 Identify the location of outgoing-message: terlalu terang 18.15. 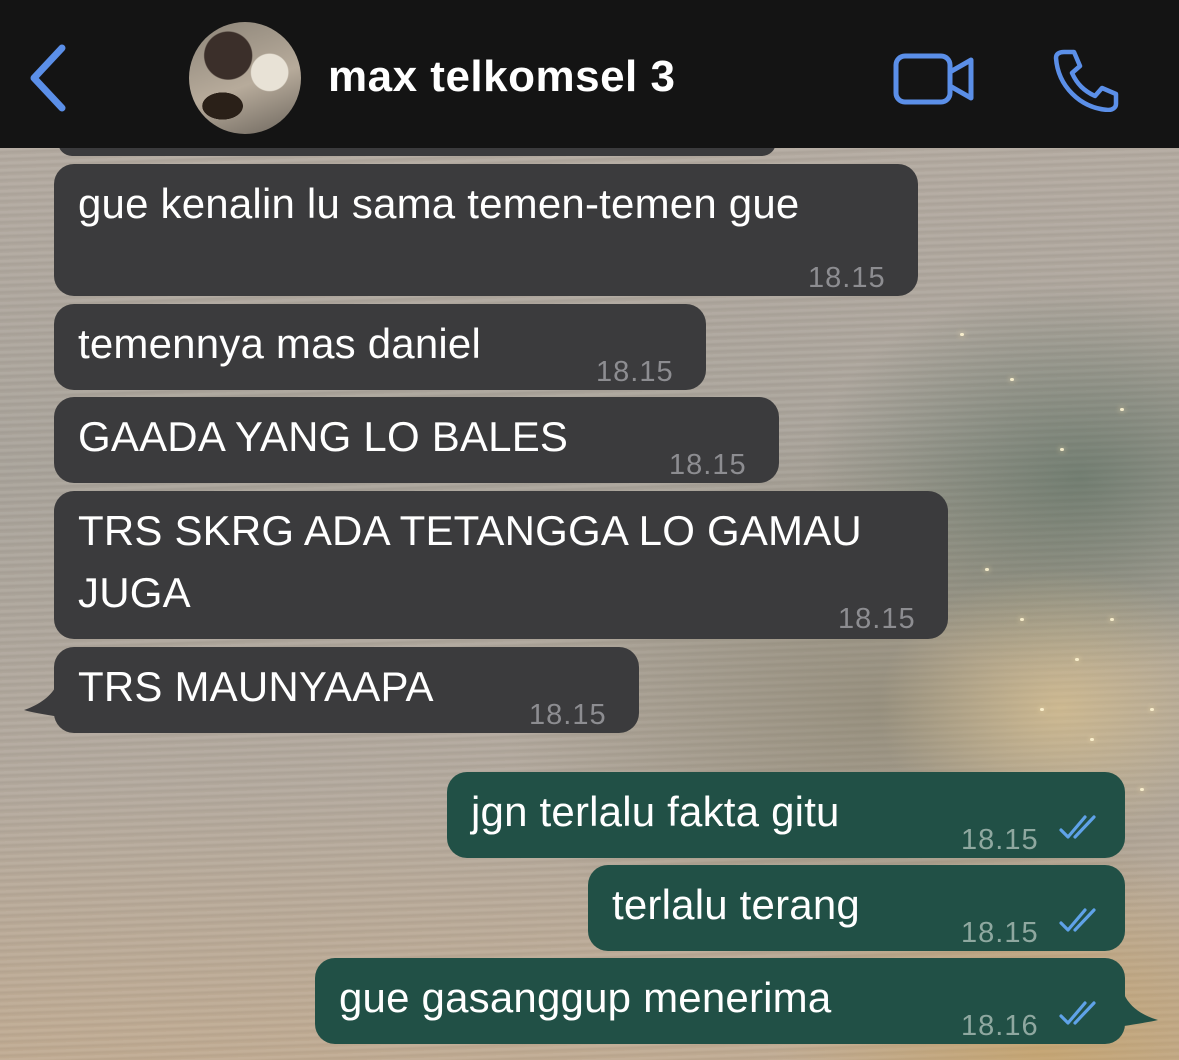
(856, 908).